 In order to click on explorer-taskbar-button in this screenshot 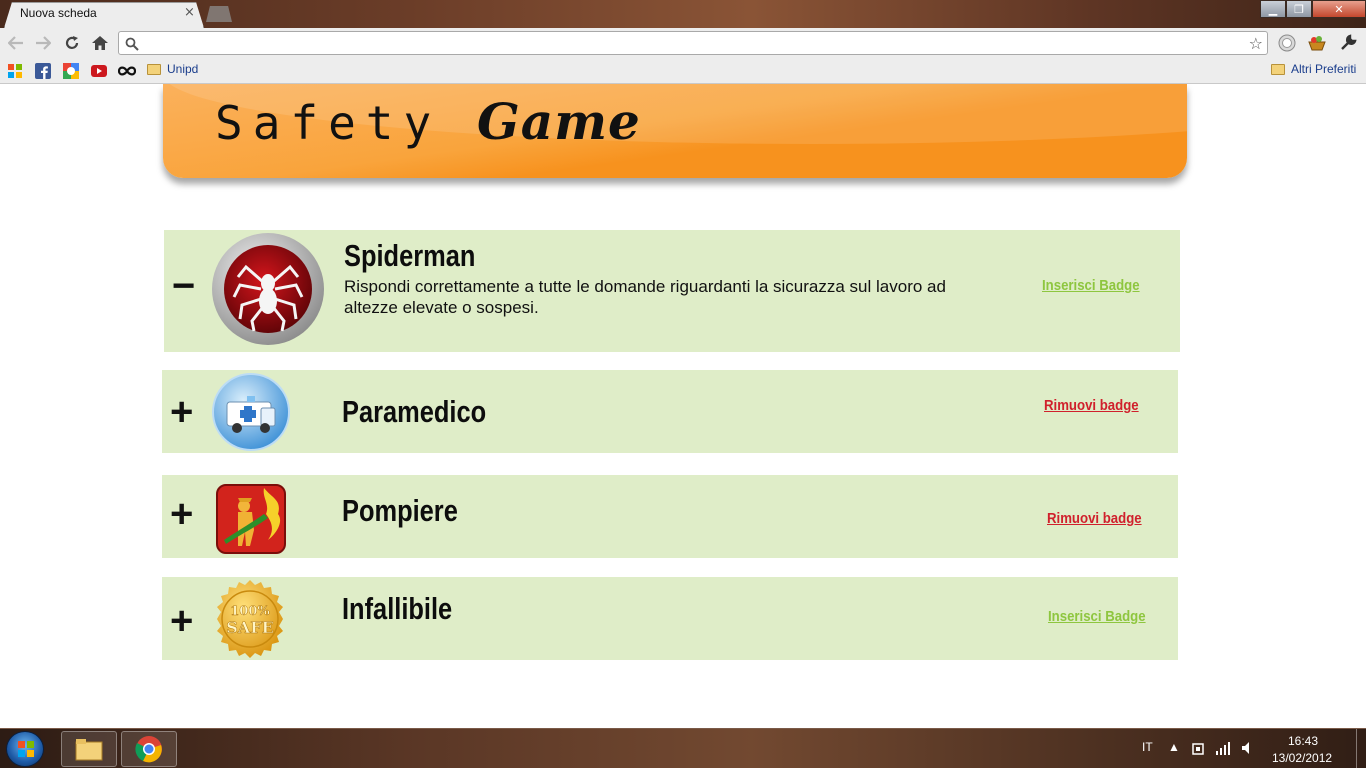, I will do `click(89, 749)`.